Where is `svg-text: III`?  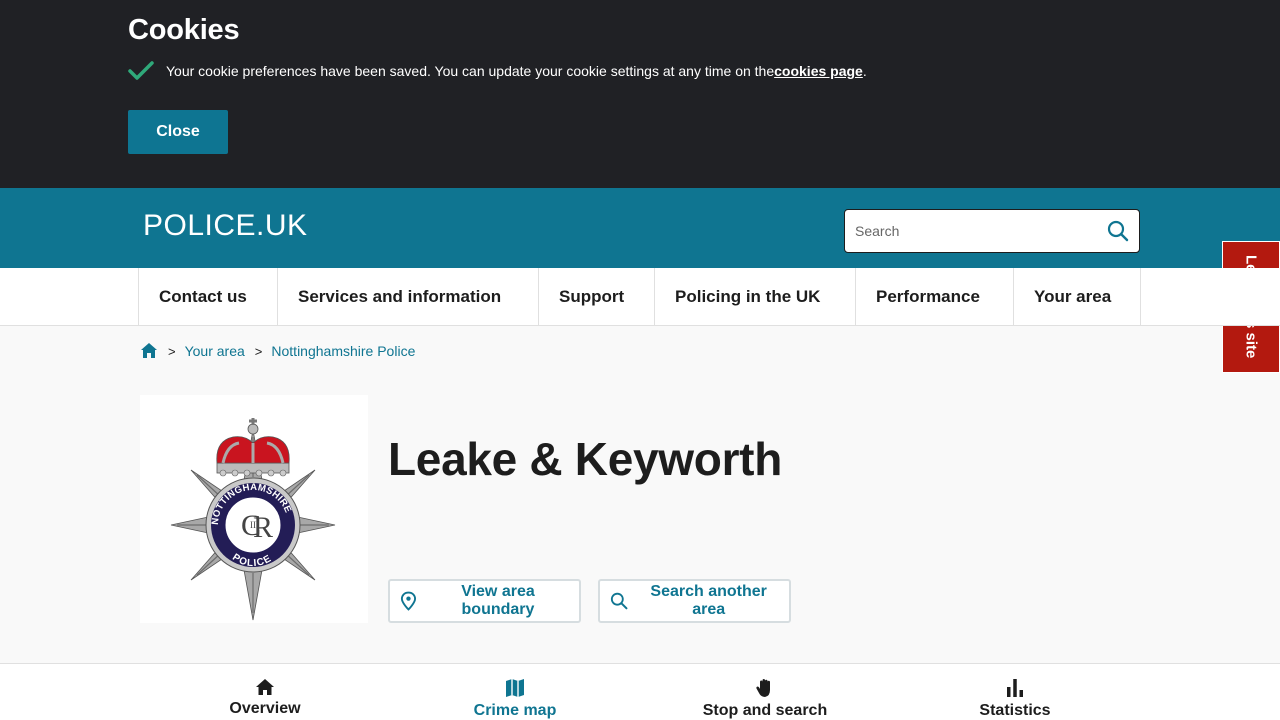 svg-text: III is located at coordinates (254, 525).